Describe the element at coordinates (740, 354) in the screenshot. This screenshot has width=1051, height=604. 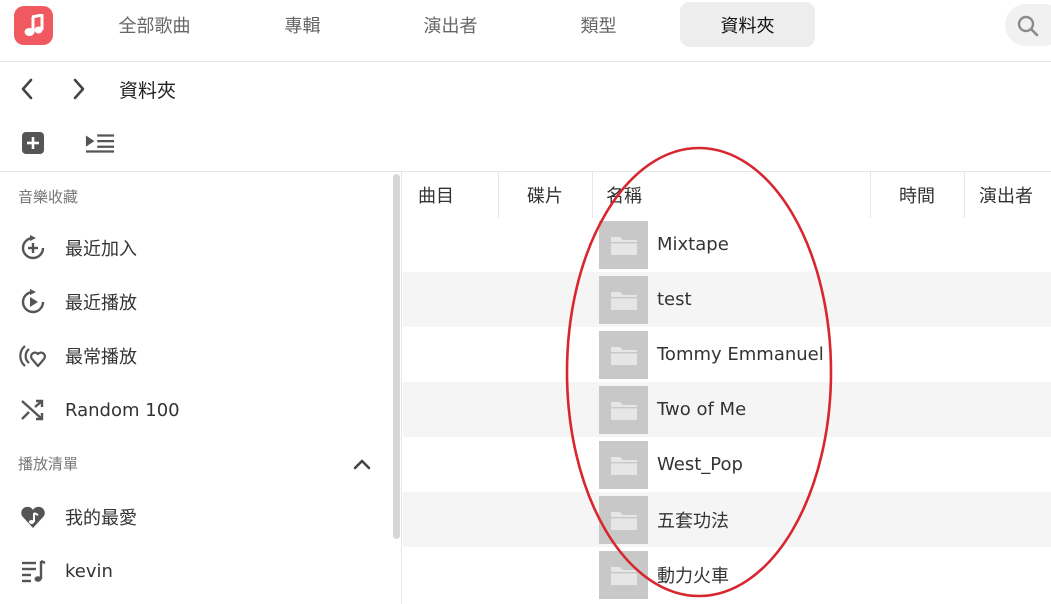
I see `folder-name: Tommy Emmanuel` at that location.